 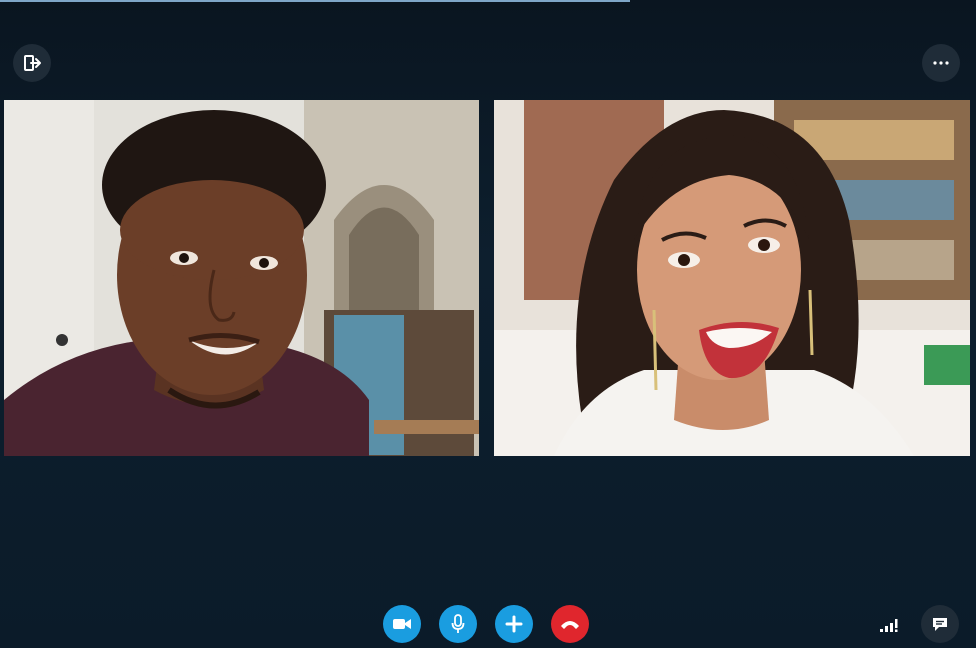 I want to click on leave-call-button, so click(x=32, y=63).